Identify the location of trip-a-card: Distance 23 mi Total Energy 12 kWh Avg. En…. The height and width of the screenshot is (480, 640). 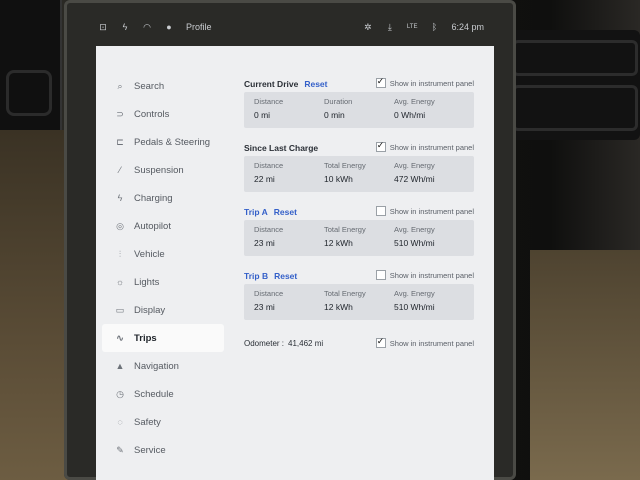
(359, 238).